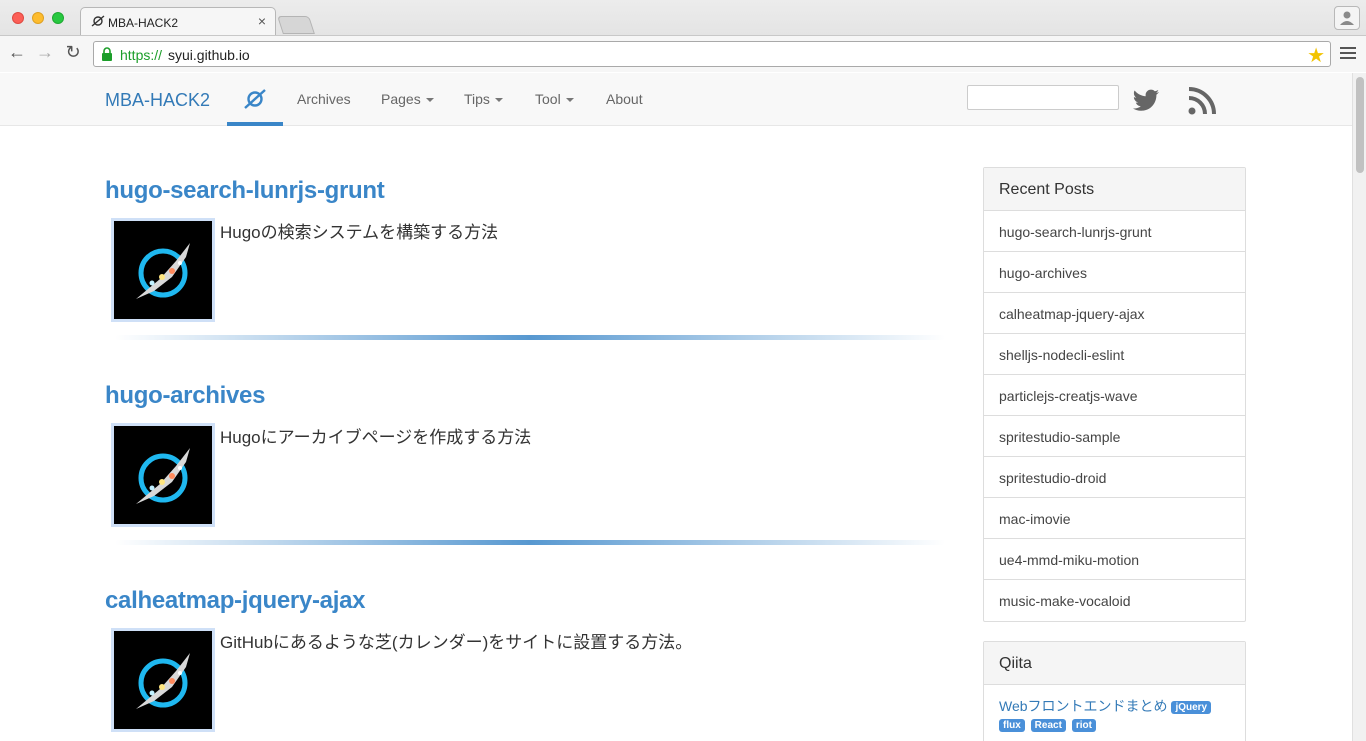 The image size is (1366, 741). I want to click on browser-toolbar: ← → ↻ https:// syui.github.io ★, so click(683, 53).